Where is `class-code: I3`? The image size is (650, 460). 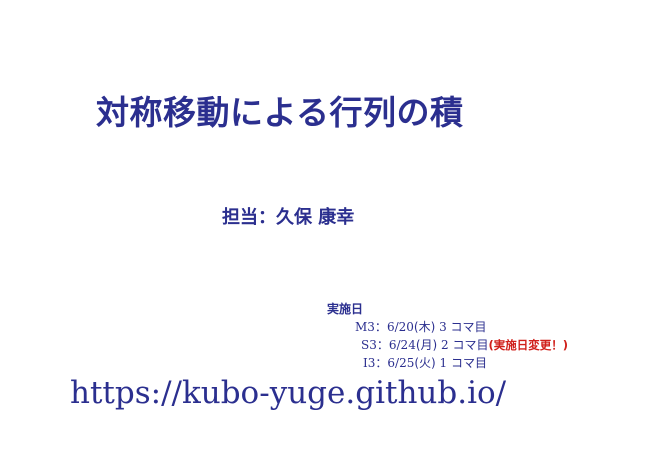
class-code: I3 is located at coordinates (369, 363).